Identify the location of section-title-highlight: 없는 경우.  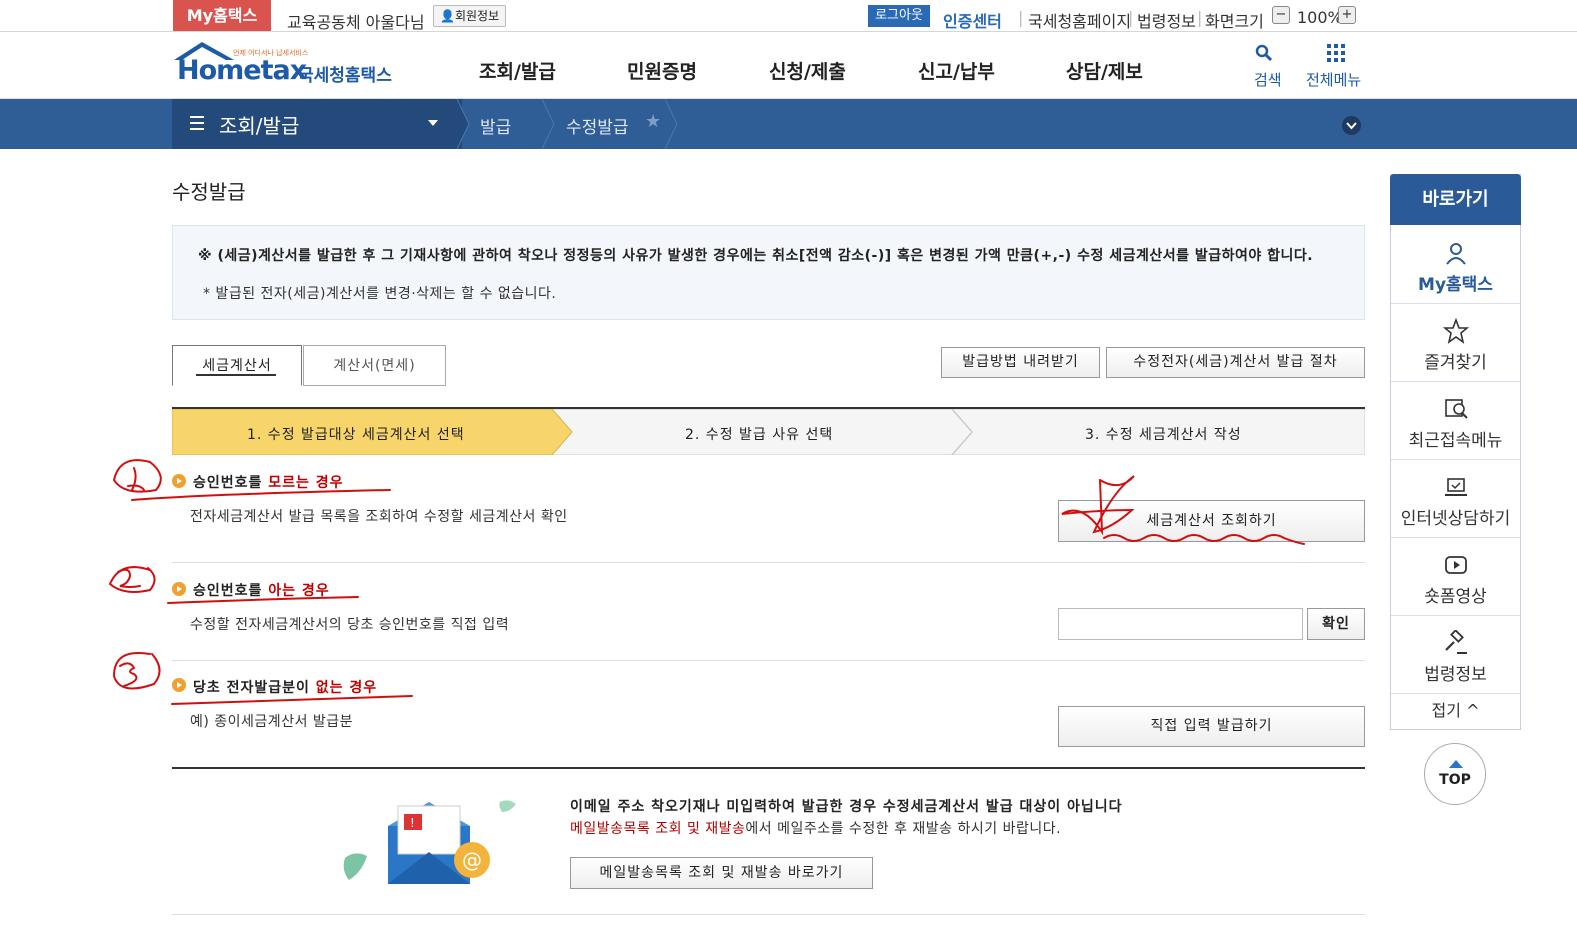
(346, 688).